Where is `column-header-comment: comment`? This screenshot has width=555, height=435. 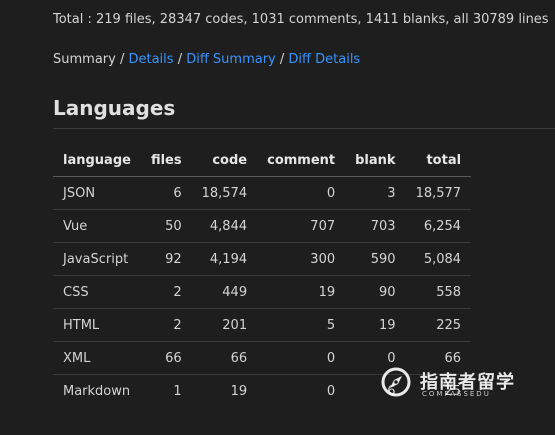 column-header-comment: comment is located at coordinates (301, 160).